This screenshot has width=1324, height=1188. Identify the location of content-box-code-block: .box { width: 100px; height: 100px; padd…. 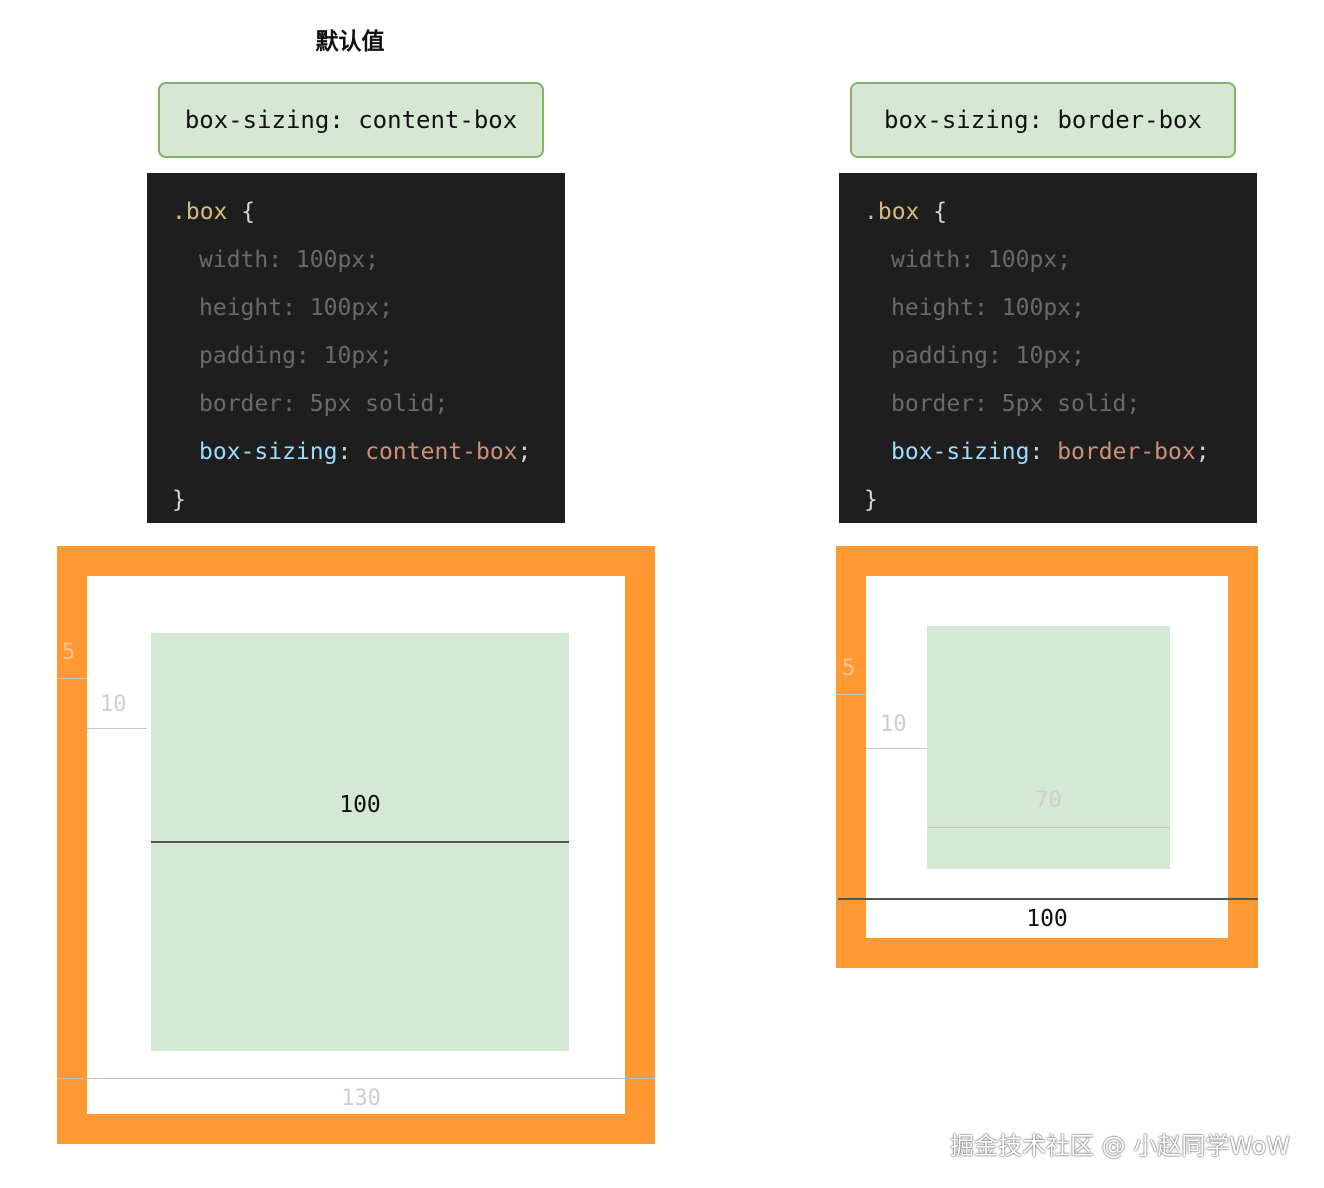
(356, 348).